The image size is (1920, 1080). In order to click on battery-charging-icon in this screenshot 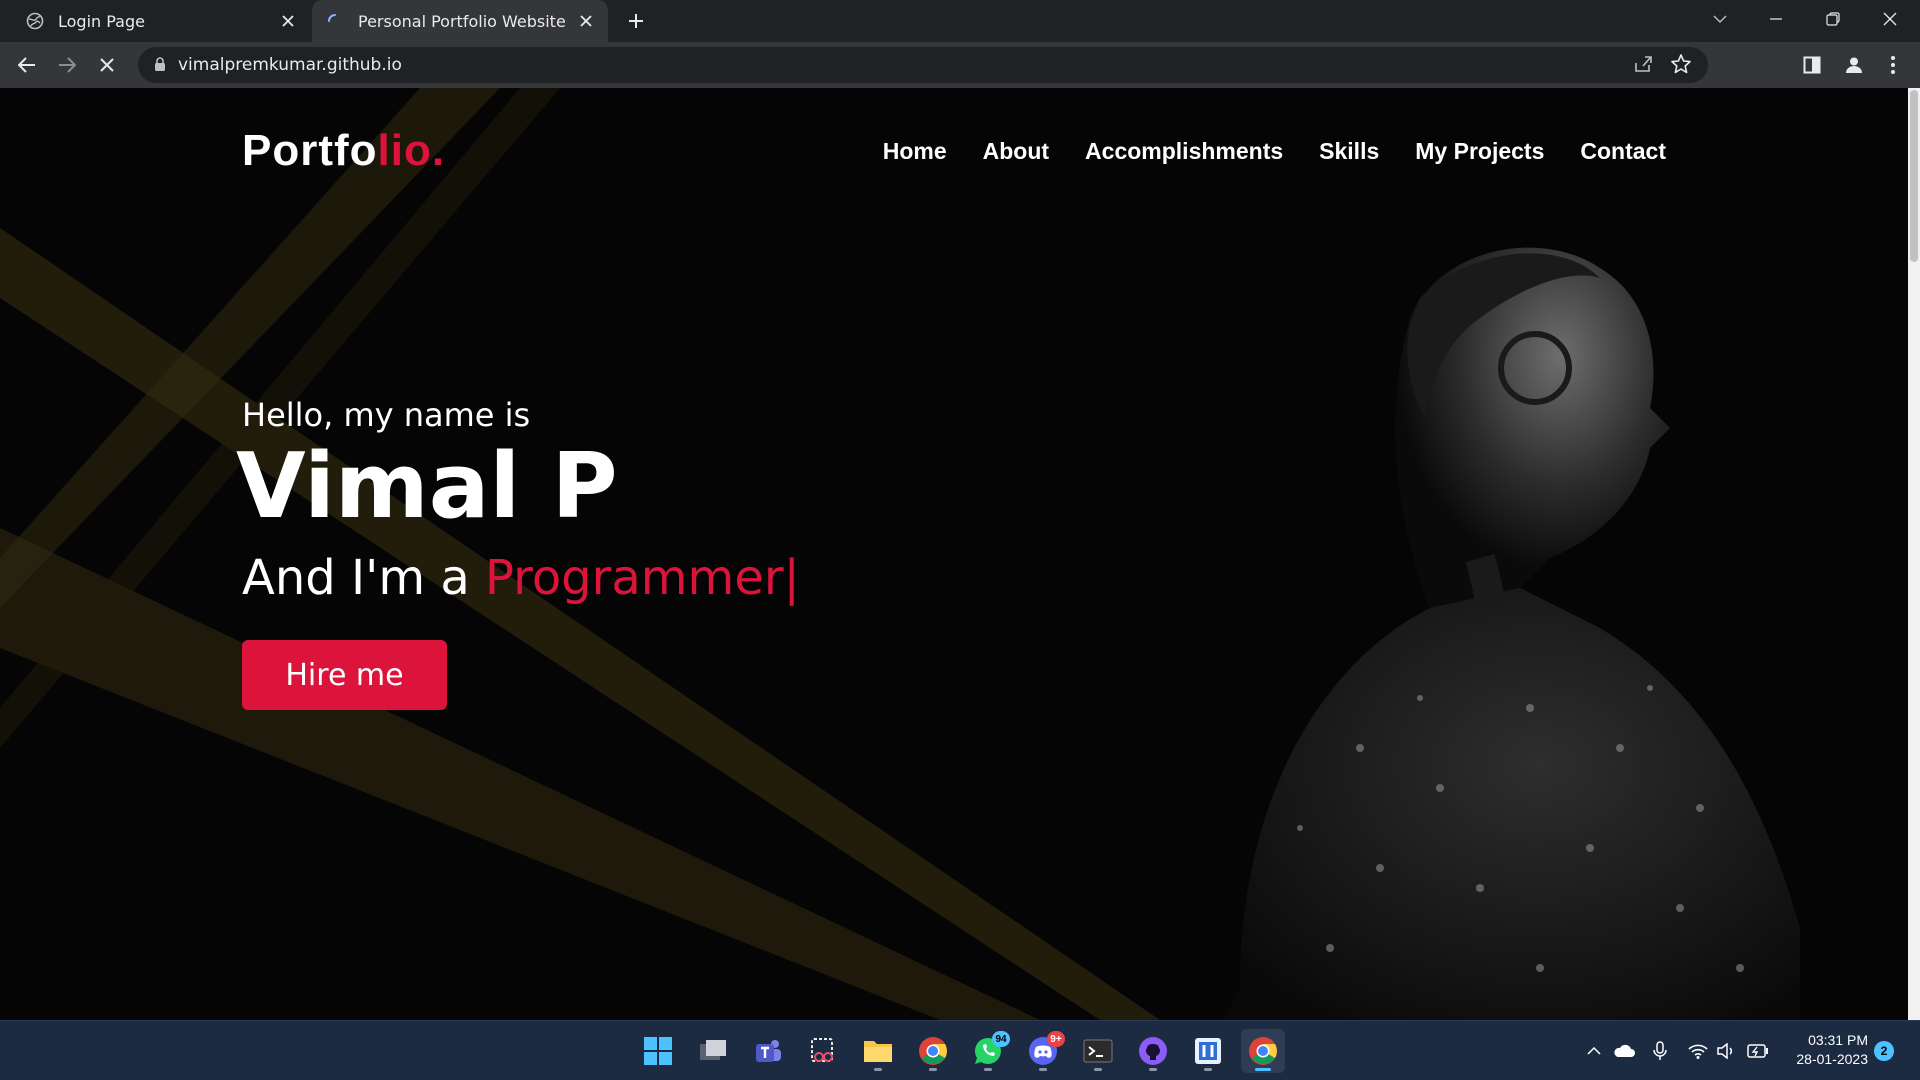, I will do `click(1757, 1051)`.